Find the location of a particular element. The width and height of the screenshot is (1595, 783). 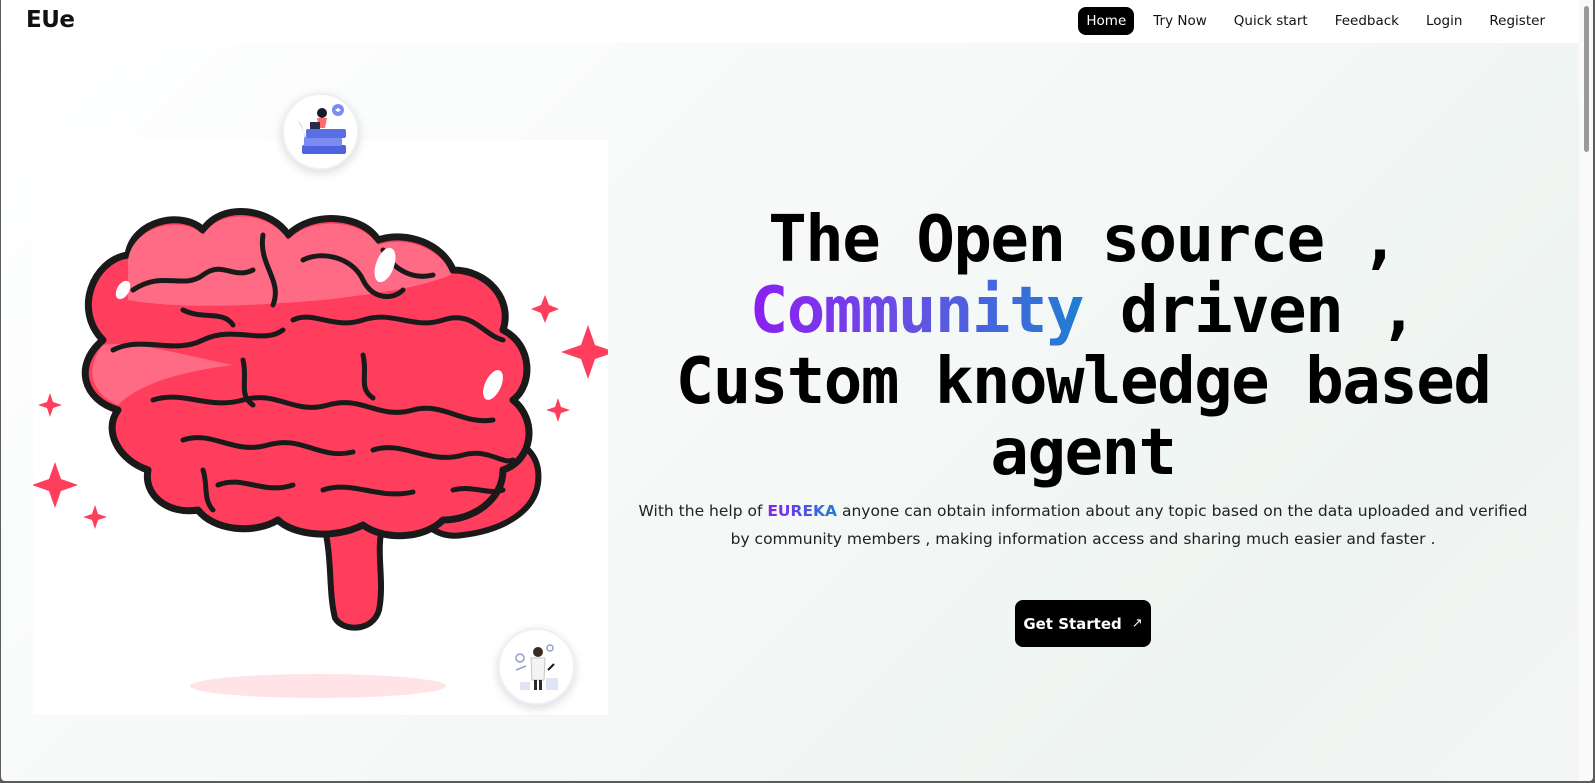

headline-line-3: Custom knowledge based is located at coordinates (1083, 382).